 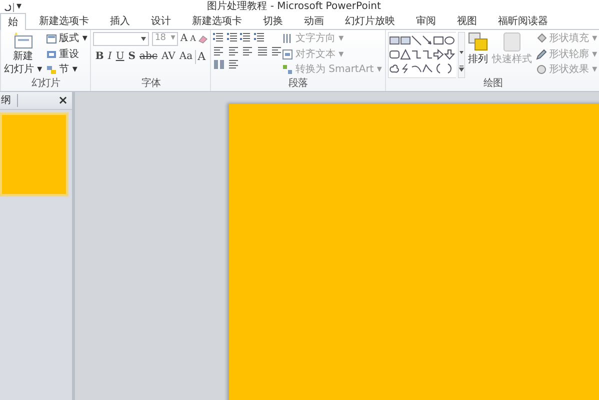 What do you see at coordinates (314, 21) in the screenshot?
I see `ribbon-tab: 动画` at bounding box center [314, 21].